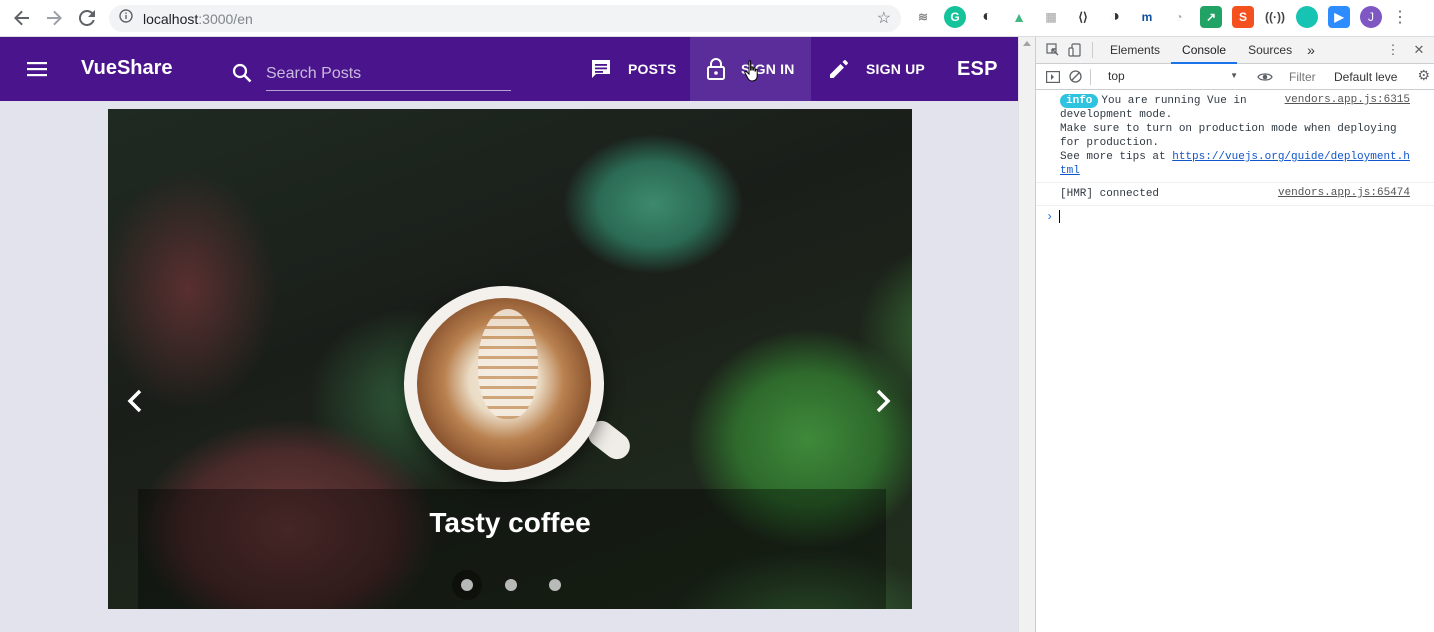 This screenshot has width=1434, height=632. What do you see at coordinates (1075, 77) in the screenshot?
I see `clear-console-icon` at bounding box center [1075, 77].